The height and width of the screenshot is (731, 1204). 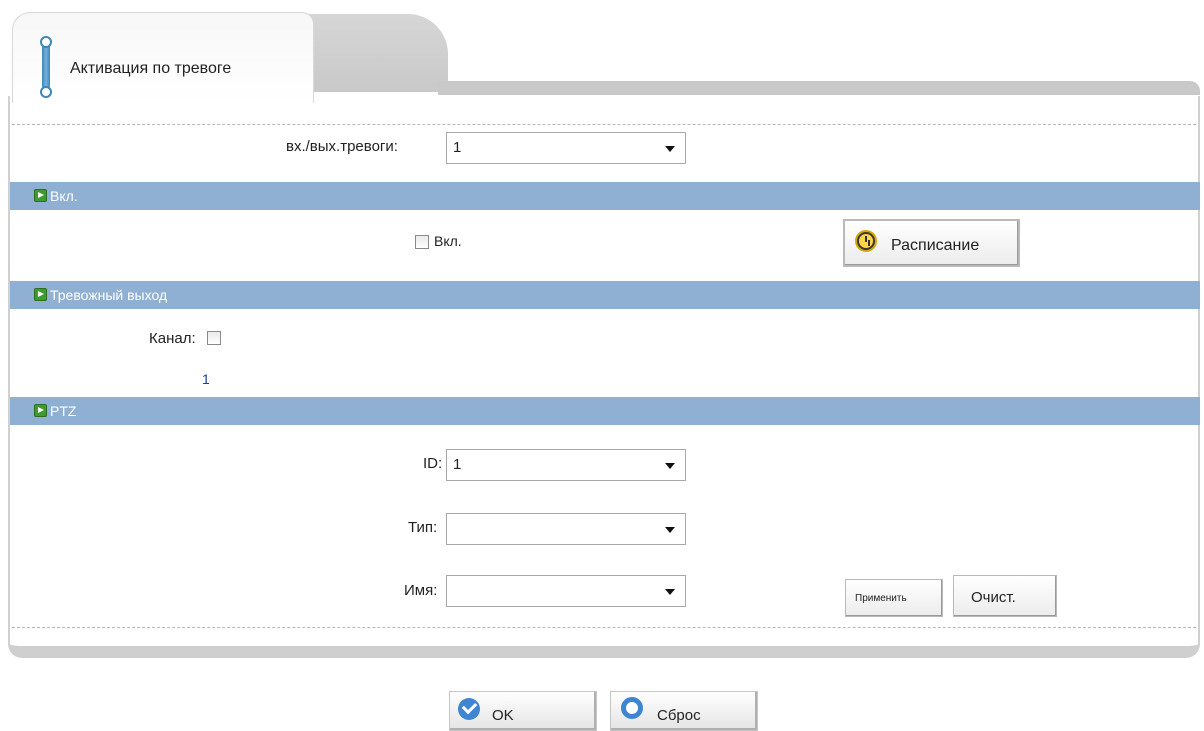 What do you see at coordinates (866, 241) in the screenshot?
I see `clock-icon` at bounding box center [866, 241].